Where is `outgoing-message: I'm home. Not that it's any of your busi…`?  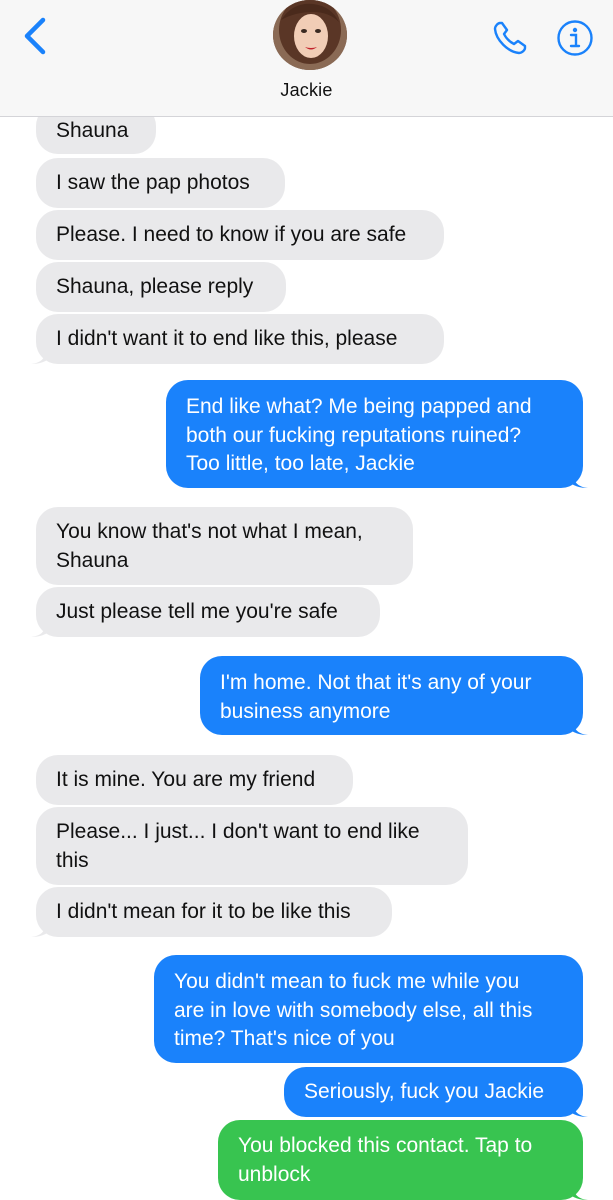
outgoing-message: I'm home. Not that it's any of your busi… is located at coordinates (394, 695).